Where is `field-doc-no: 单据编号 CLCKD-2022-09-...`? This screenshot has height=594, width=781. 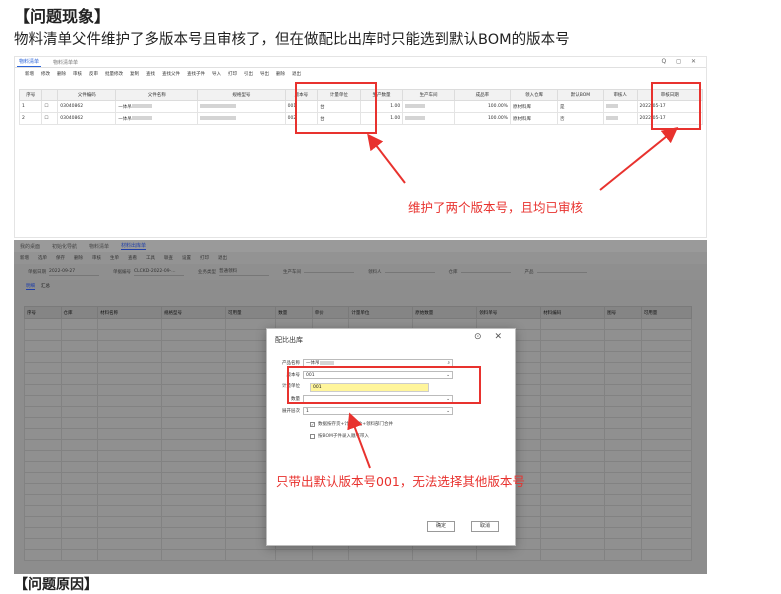 field-doc-no: 单据编号 CLCKD-2022-09-... is located at coordinates (148, 272).